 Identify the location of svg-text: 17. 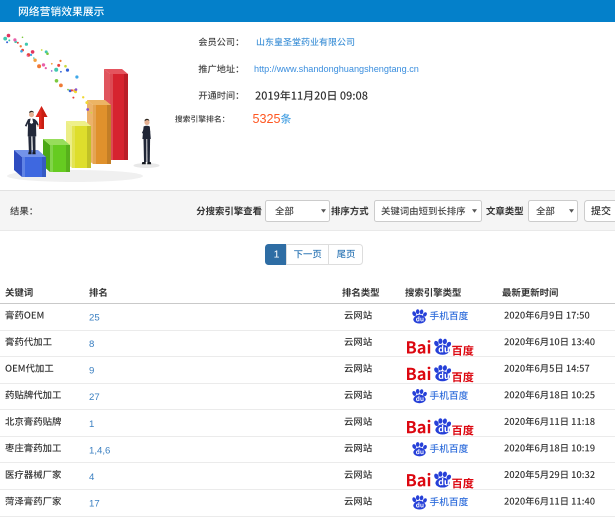
(94, 504).